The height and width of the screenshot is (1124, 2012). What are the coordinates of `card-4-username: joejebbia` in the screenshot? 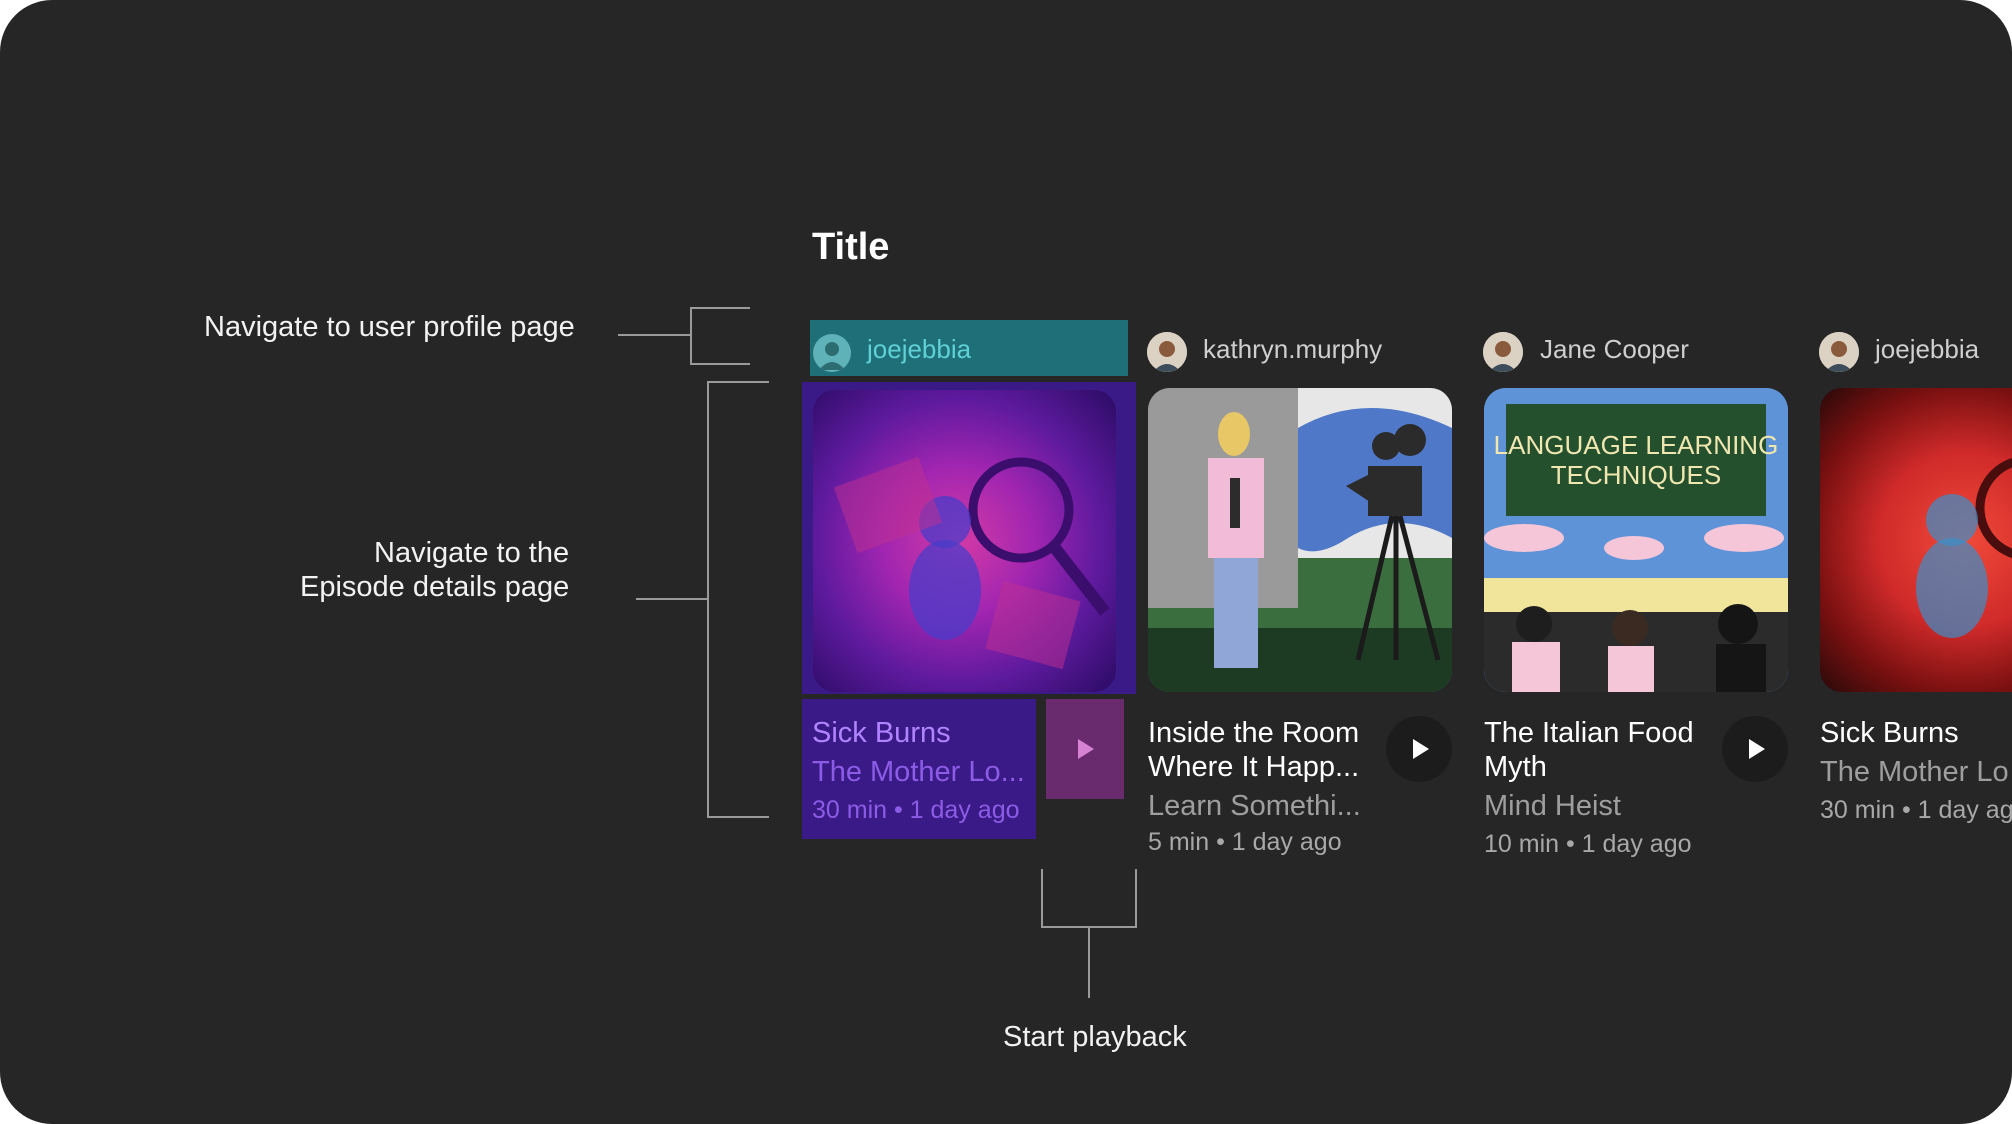 It's located at (1927, 349).